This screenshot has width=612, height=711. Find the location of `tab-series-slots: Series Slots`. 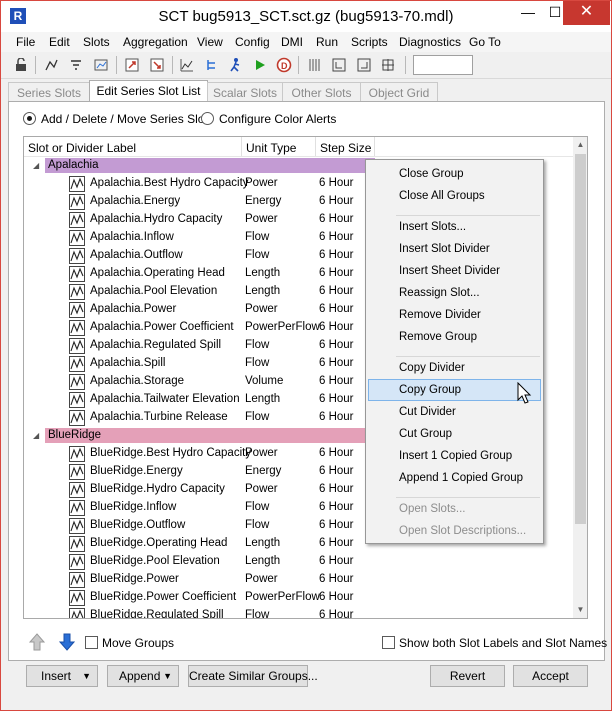

tab-series-slots: Series Slots is located at coordinates (49, 91).